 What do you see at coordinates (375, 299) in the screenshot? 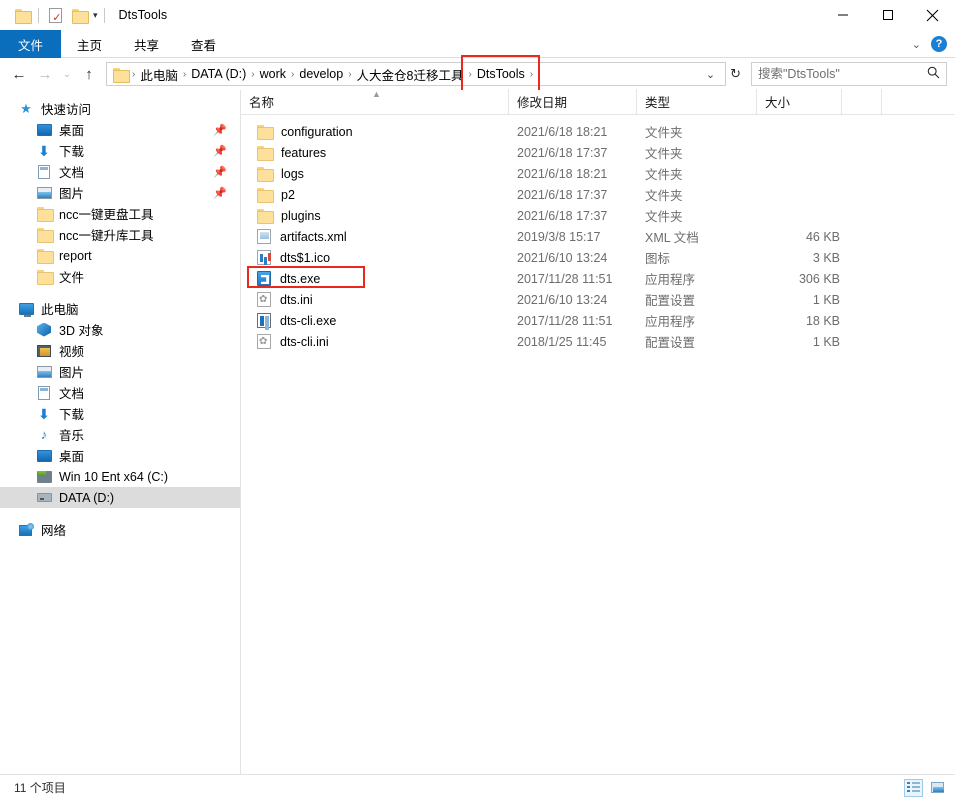
I see `file-name-cell: dts.ini` at bounding box center [375, 299].